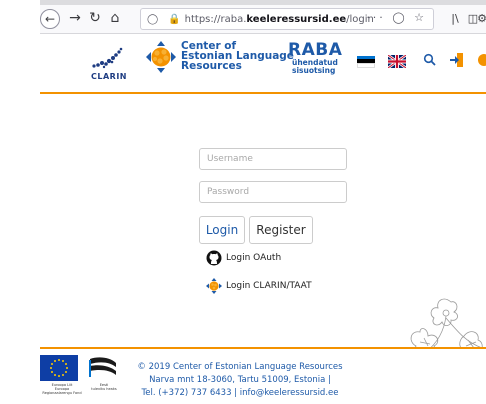 The height and width of the screenshot is (404, 486). Describe the element at coordinates (222, 230) in the screenshot. I see `login-button: Login` at that location.